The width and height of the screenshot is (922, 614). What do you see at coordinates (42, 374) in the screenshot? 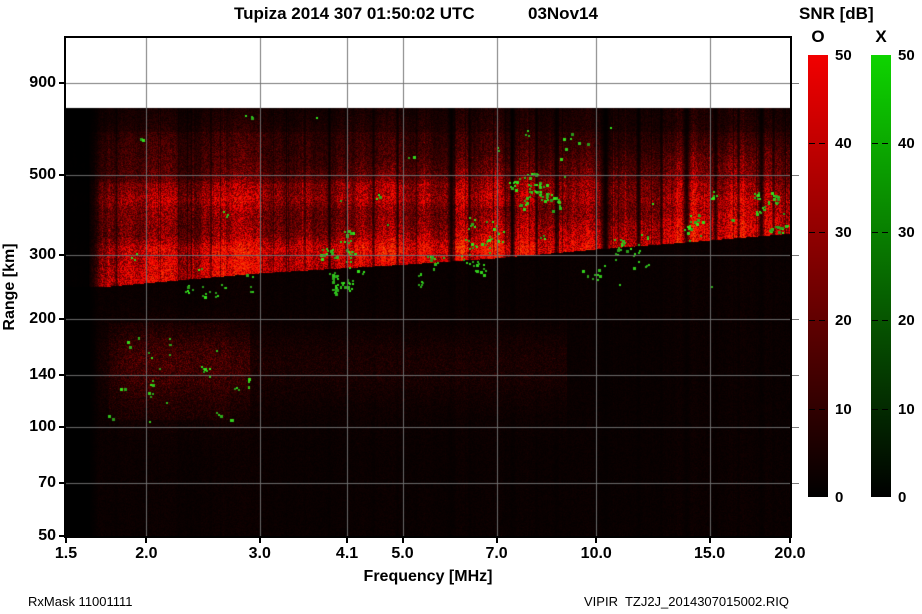
I see `y-tick-label: 140` at bounding box center [42, 374].